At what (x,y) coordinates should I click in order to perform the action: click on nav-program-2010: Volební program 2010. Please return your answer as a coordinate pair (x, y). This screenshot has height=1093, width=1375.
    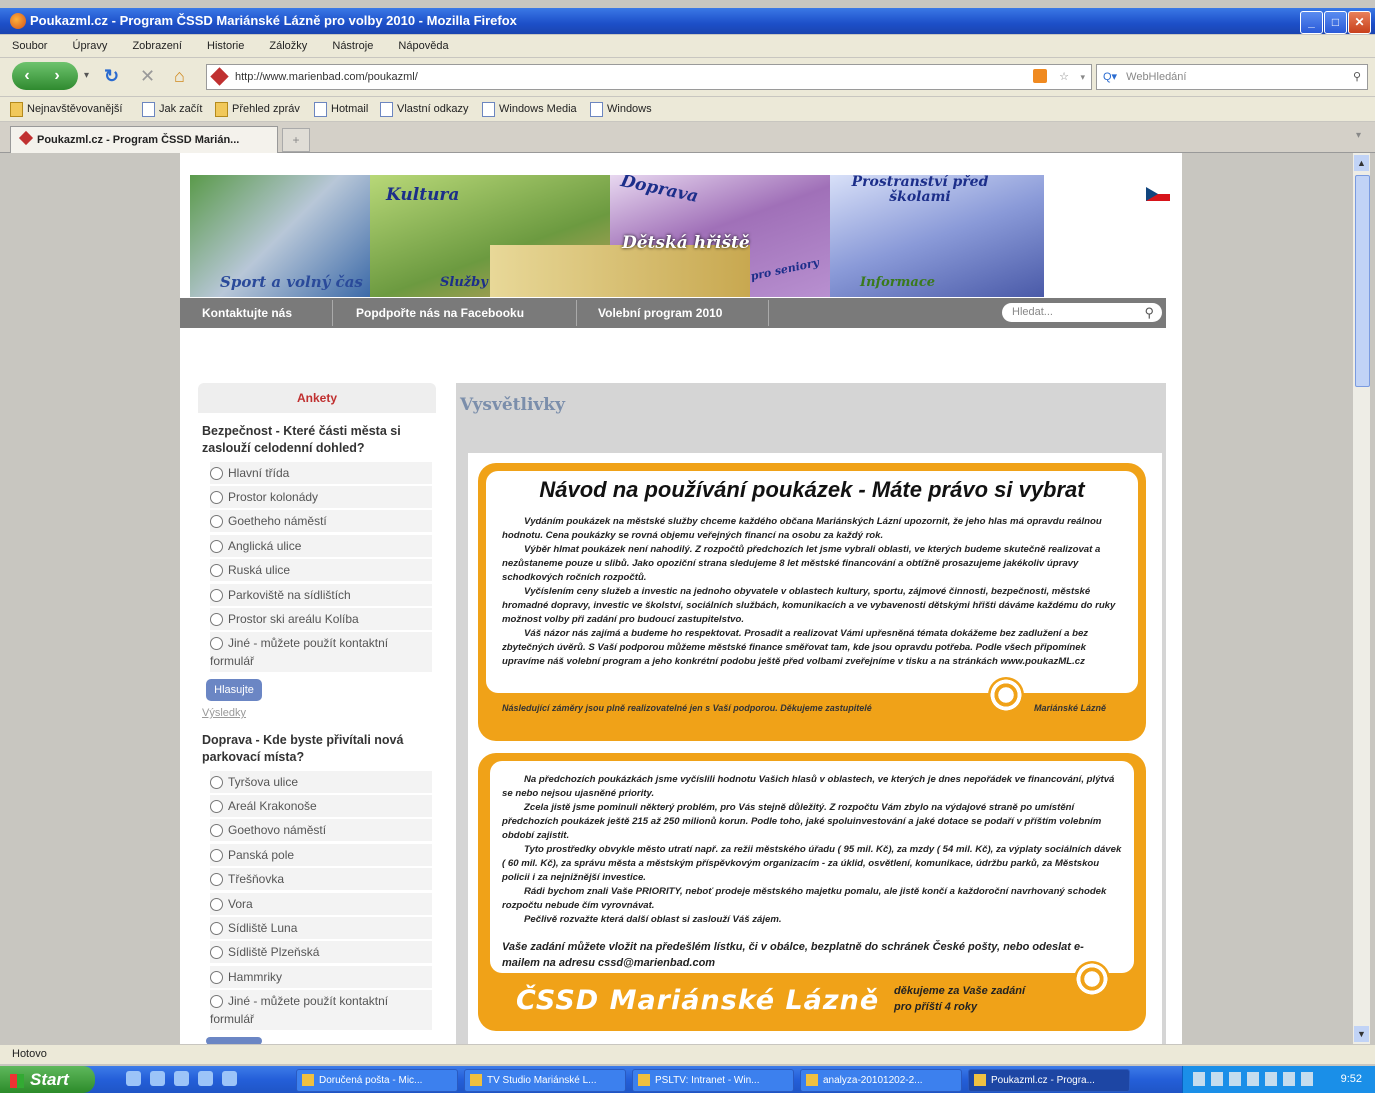
    Looking at the image, I should click on (660, 313).